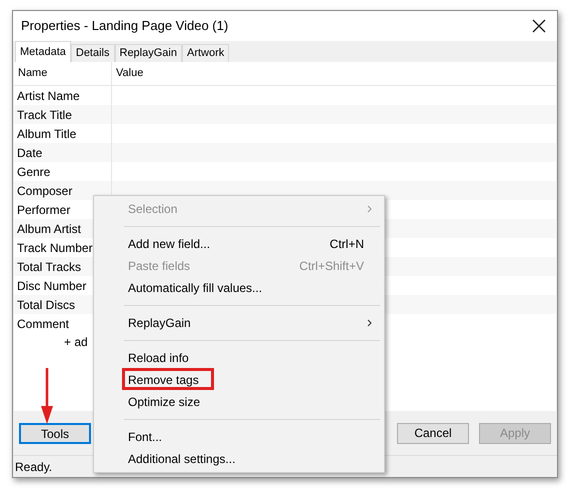 The height and width of the screenshot is (488, 570). What do you see at coordinates (347, 244) in the screenshot?
I see `shortcut-text: Ctrl+N` at bounding box center [347, 244].